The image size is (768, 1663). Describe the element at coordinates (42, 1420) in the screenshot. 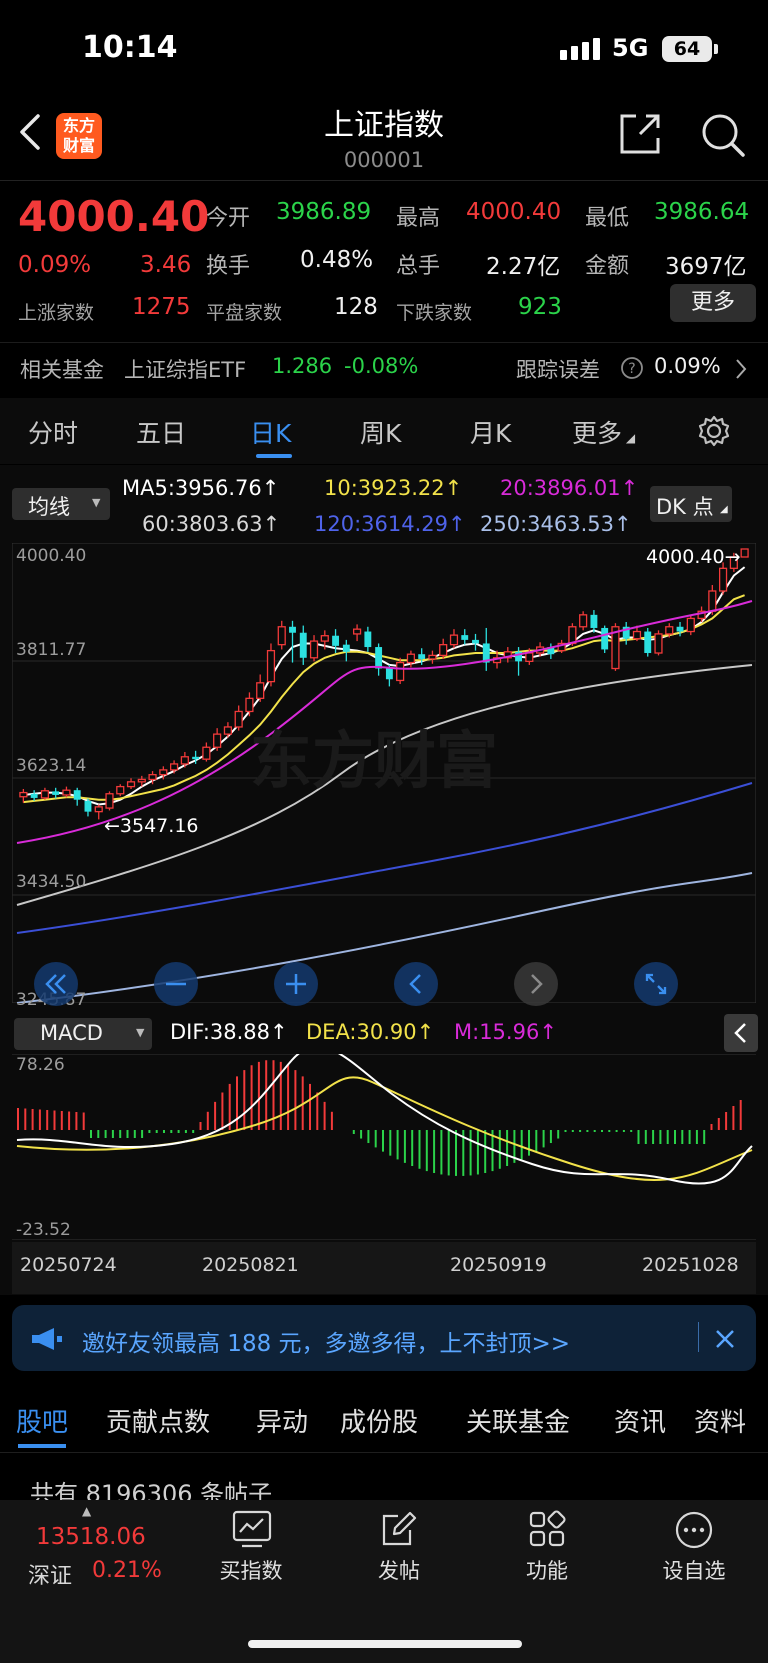

I see `tab-stock-forum: 股吧` at that location.